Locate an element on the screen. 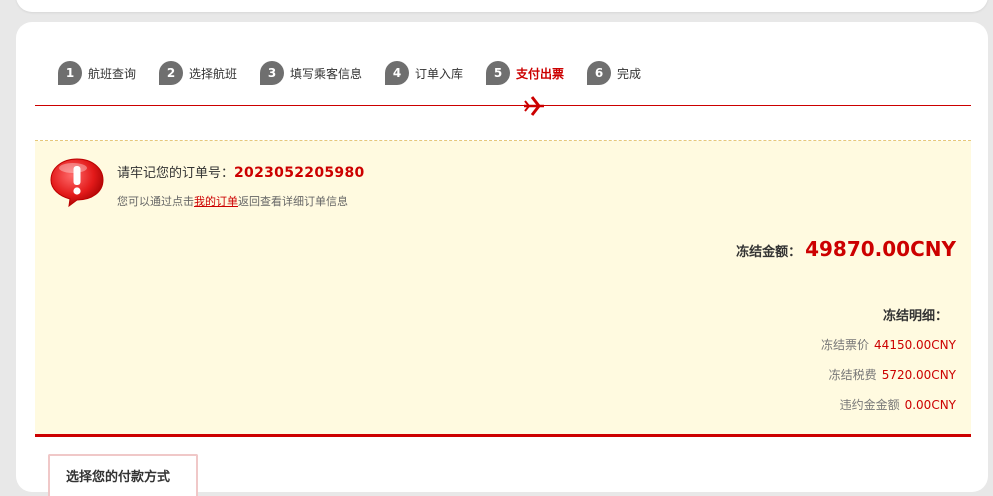  hint-text-before: 您可以通过点击 is located at coordinates (155, 201).